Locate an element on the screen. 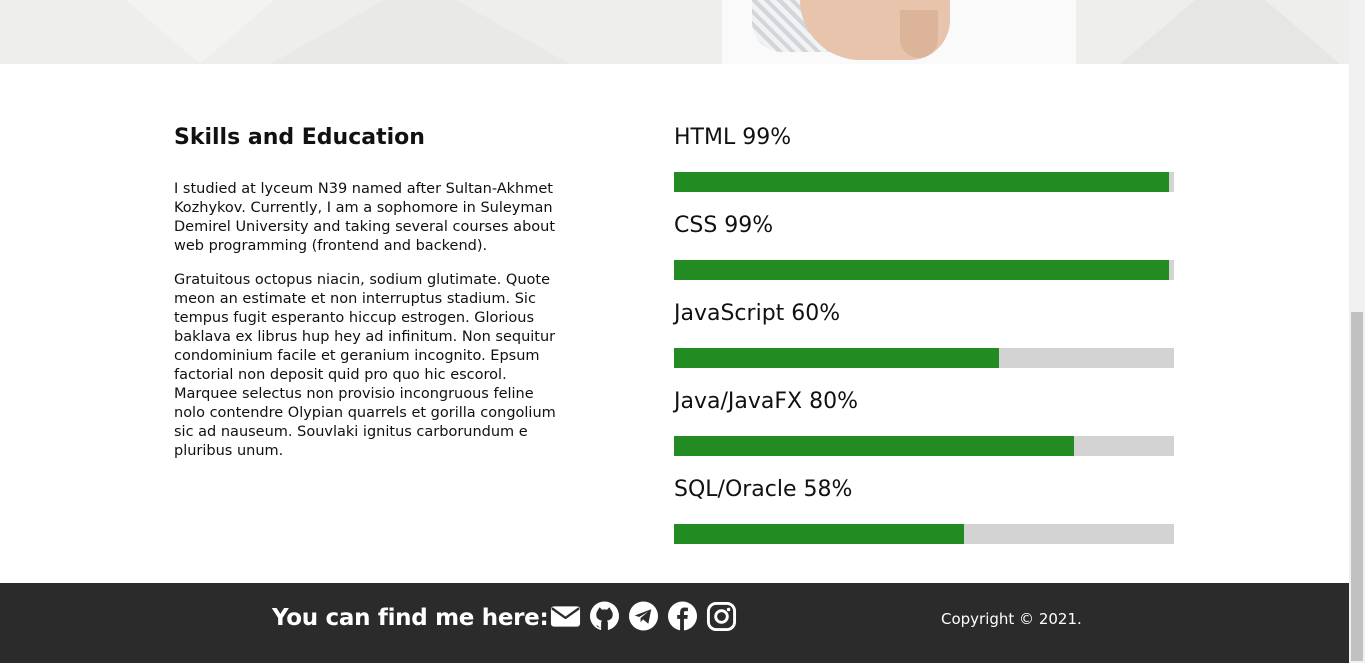 The height and width of the screenshot is (663, 1365). telegram-icon is located at coordinates (643, 616).